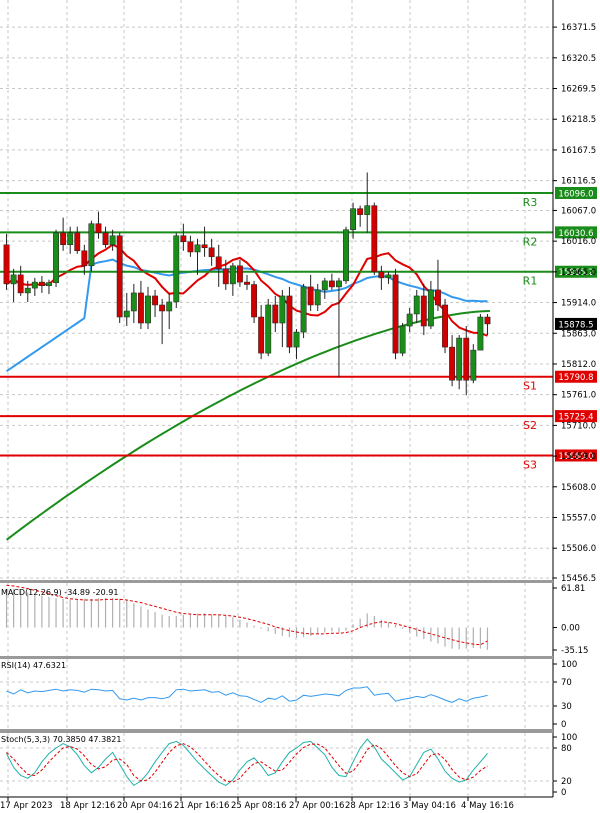 The image size is (600, 813). What do you see at coordinates (530, 386) in the screenshot?
I see `level-label-s1: S1` at bounding box center [530, 386].